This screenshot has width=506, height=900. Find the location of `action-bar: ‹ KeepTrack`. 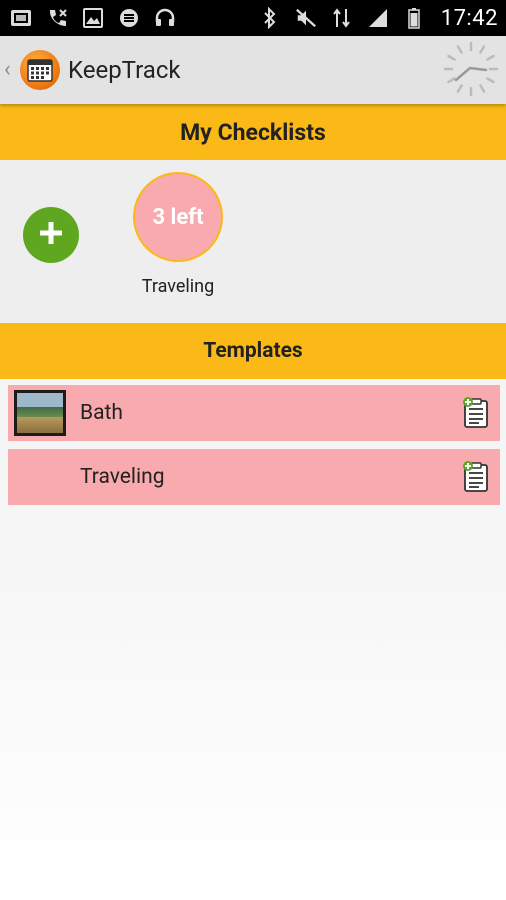

action-bar: ‹ KeepTrack is located at coordinates (253, 70).